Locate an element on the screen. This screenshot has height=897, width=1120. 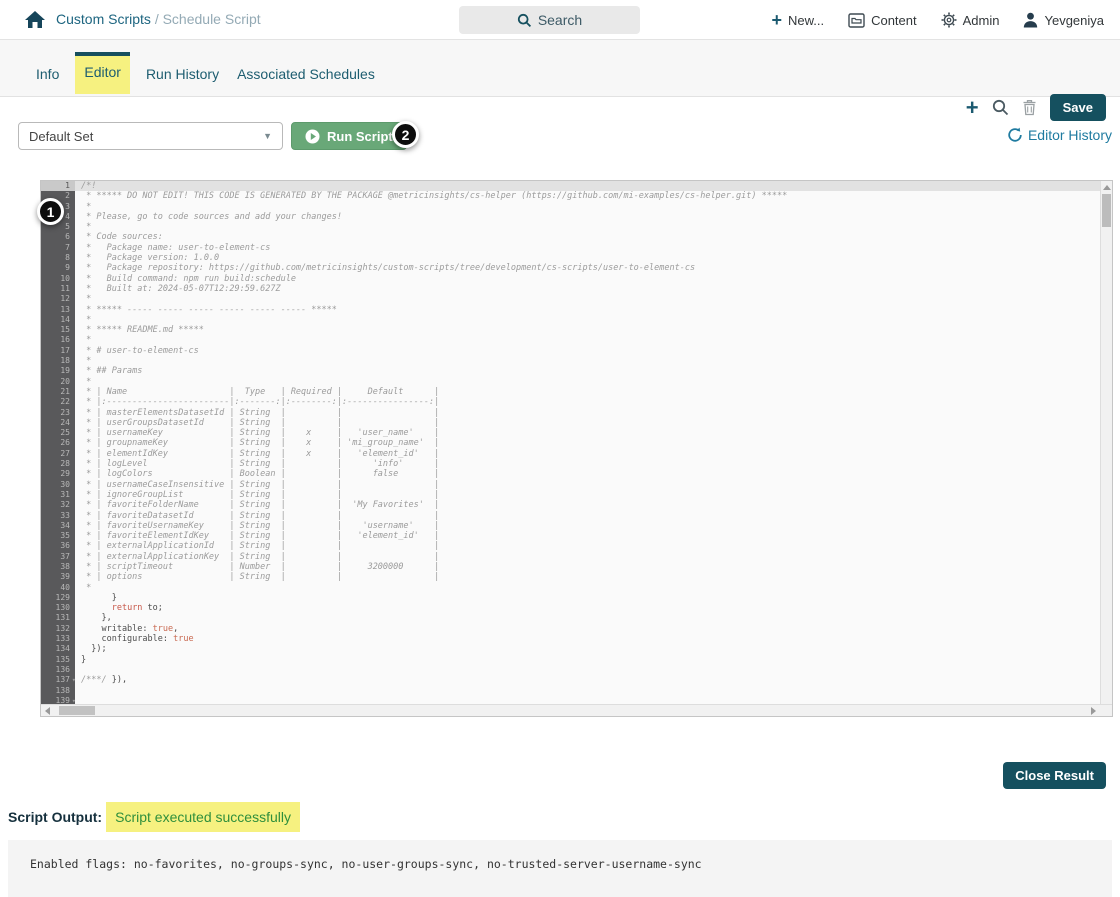
scroll-up-icon is located at coordinates (1107, 187).